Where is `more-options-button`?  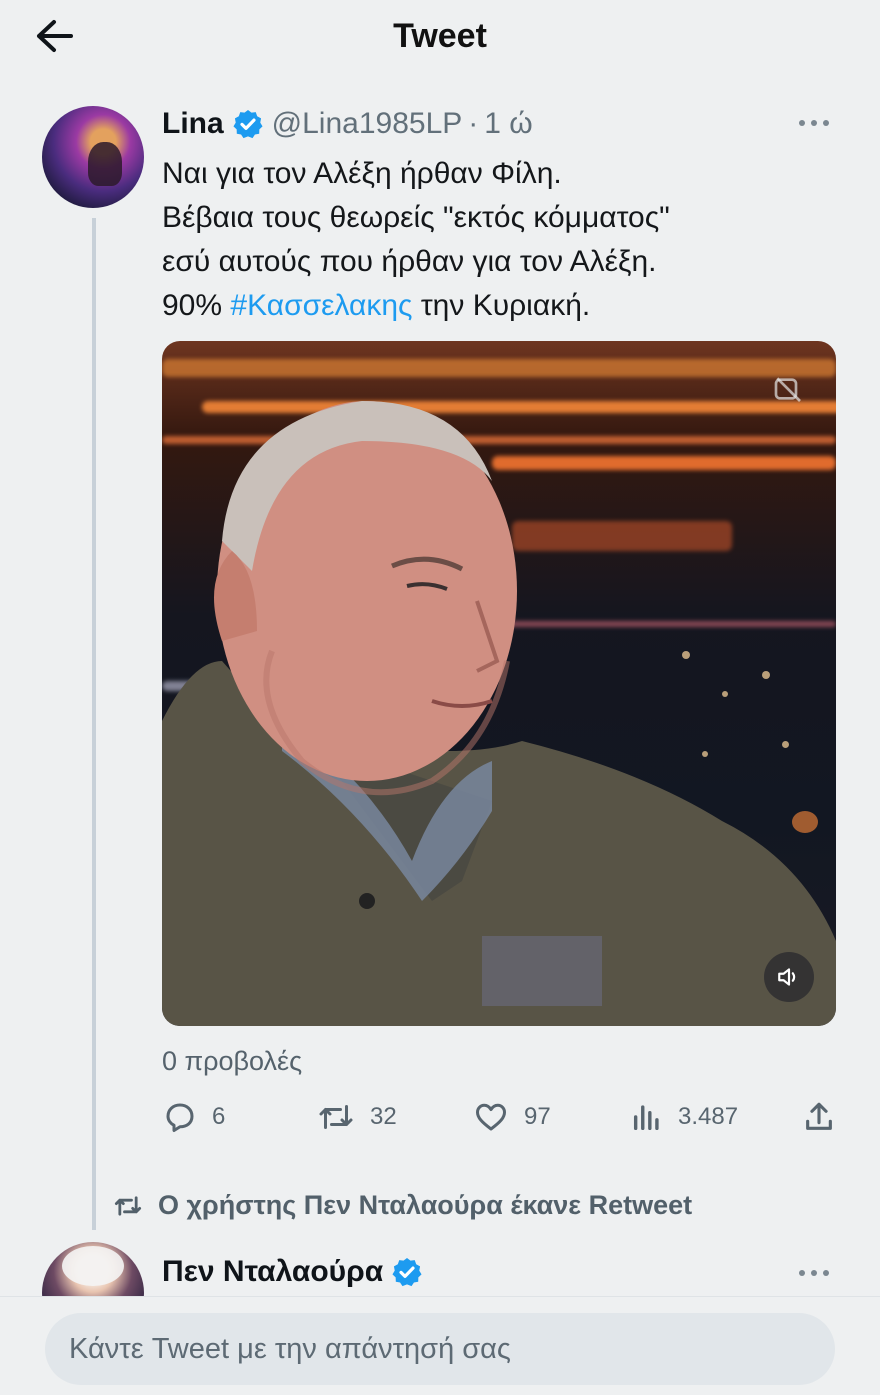 more-options-button is located at coordinates (814, 123).